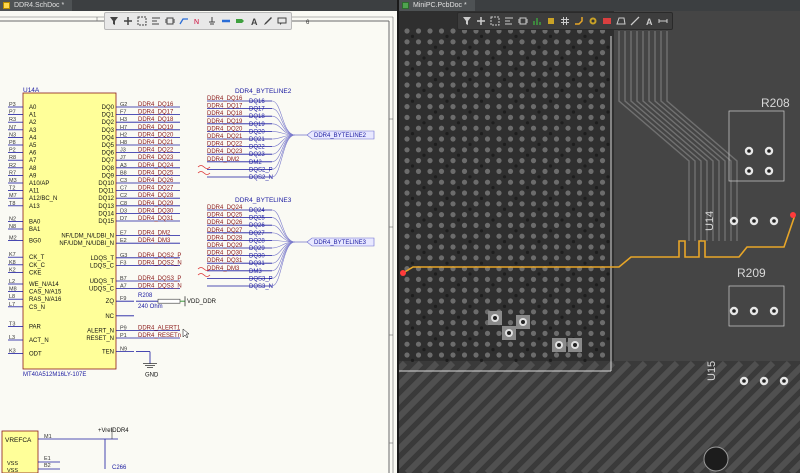 The height and width of the screenshot is (473, 800). I want to click on line-icon, so click(635, 21).